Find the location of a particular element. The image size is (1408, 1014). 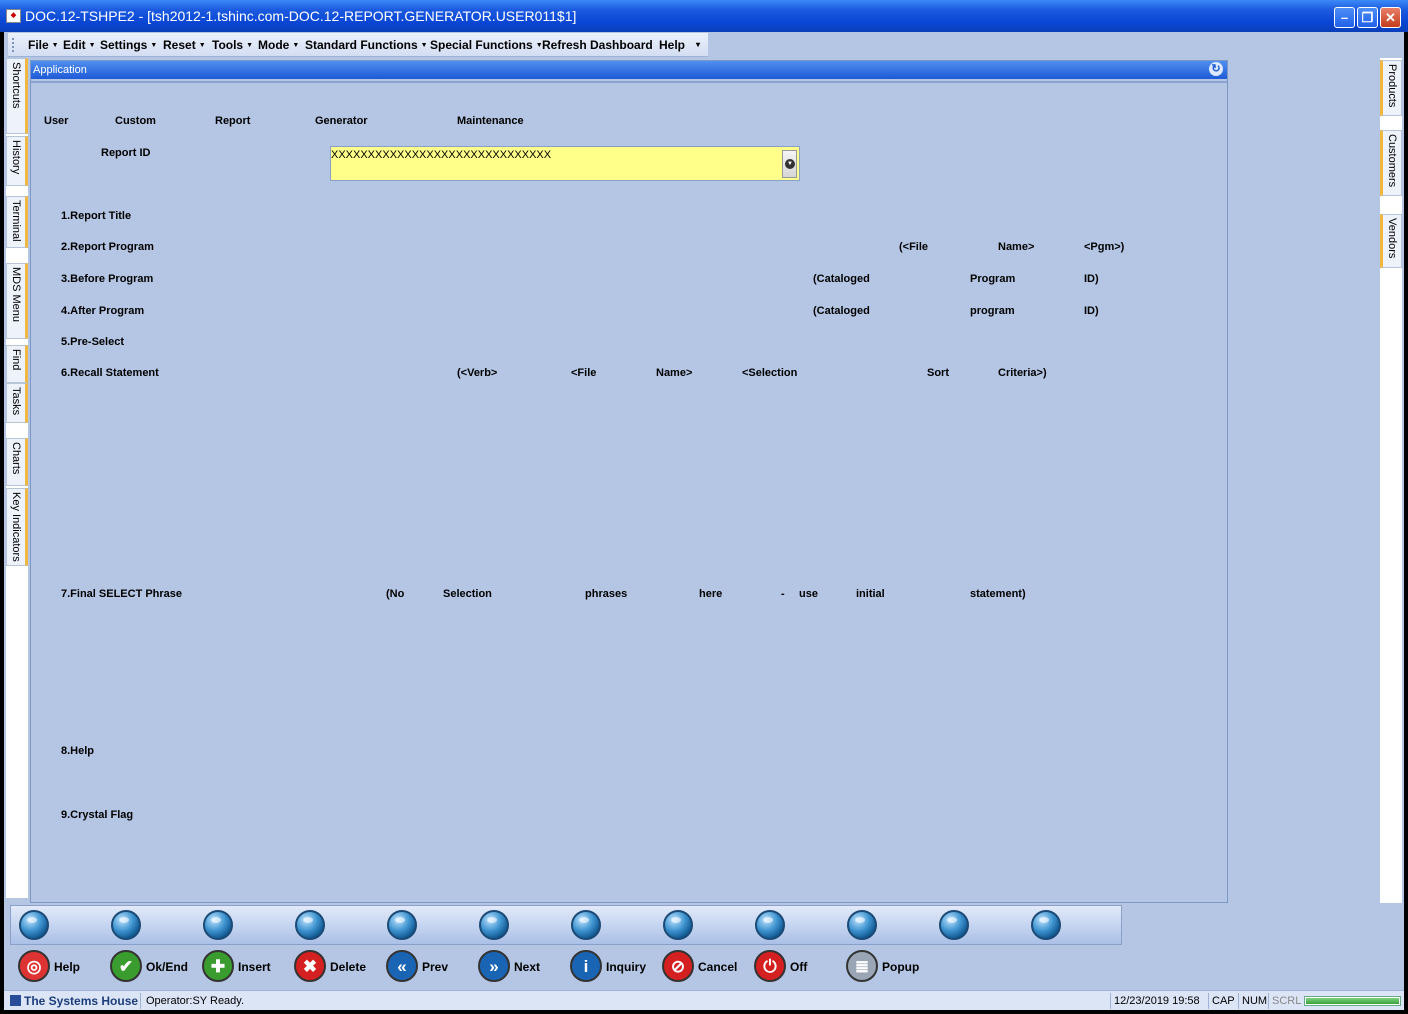

status-progress-bar is located at coordinates (1352, 1001).